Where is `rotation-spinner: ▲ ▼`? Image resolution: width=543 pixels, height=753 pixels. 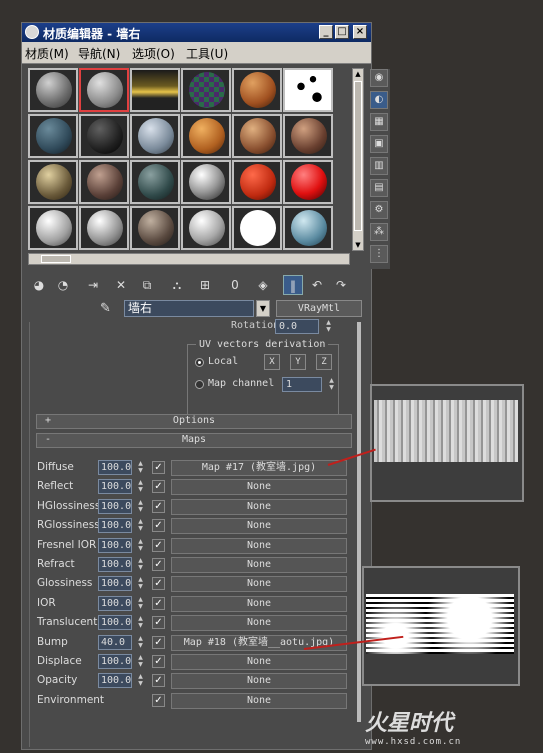
rotation-spinner: ▲ ▼ is located at coordinates (328, 327).